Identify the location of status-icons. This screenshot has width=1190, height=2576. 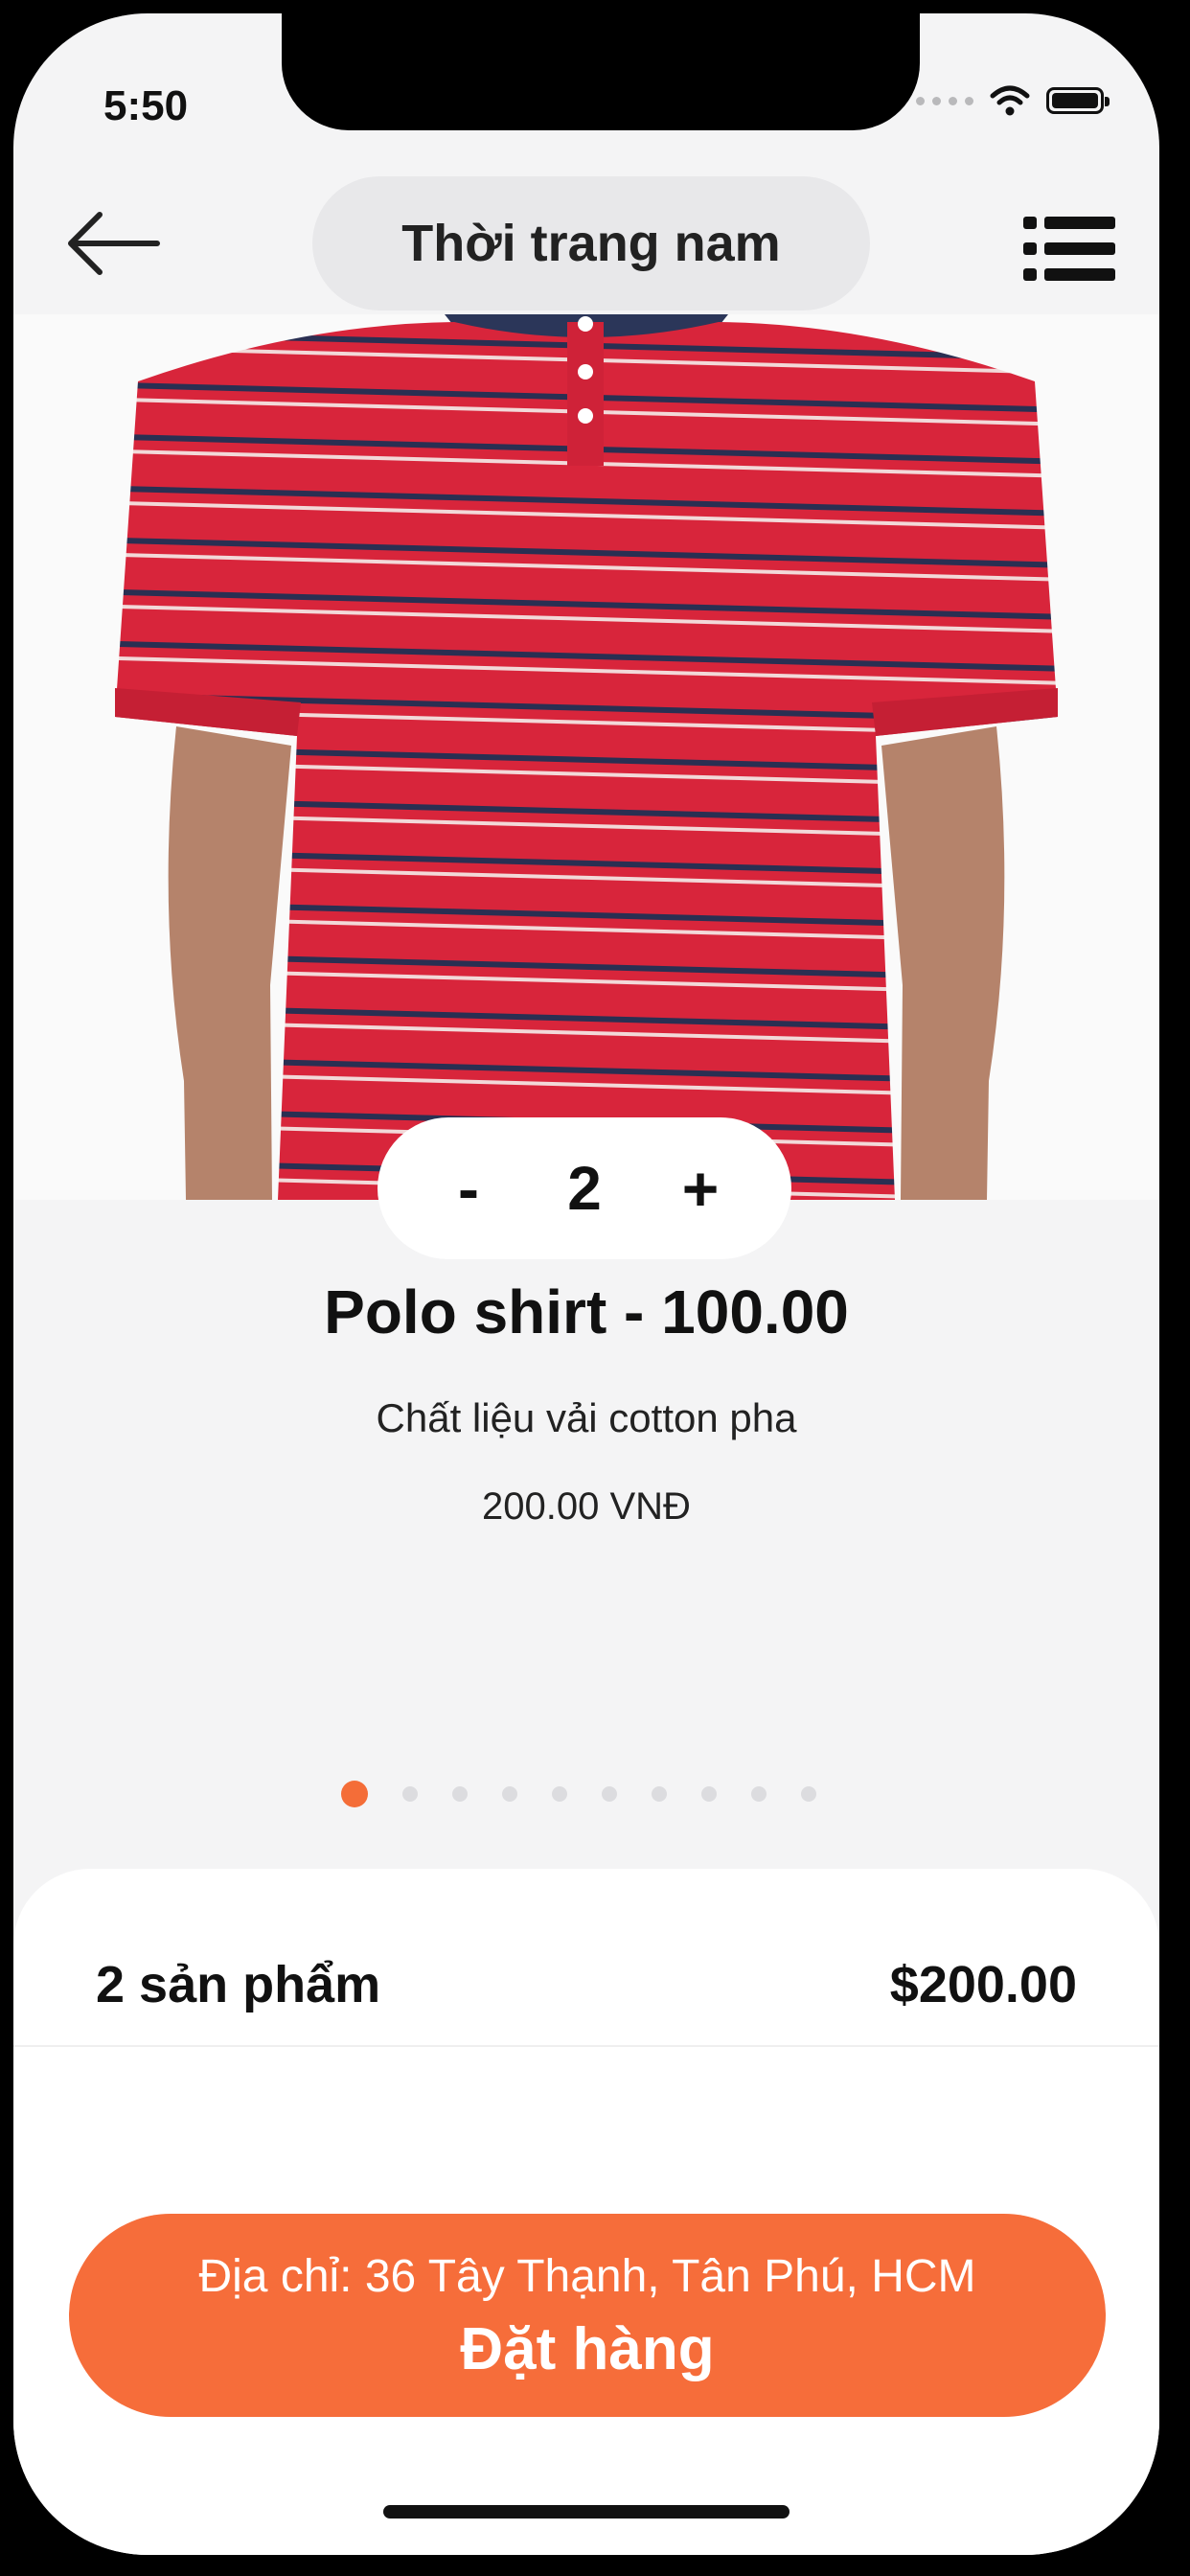
(1013, 100).